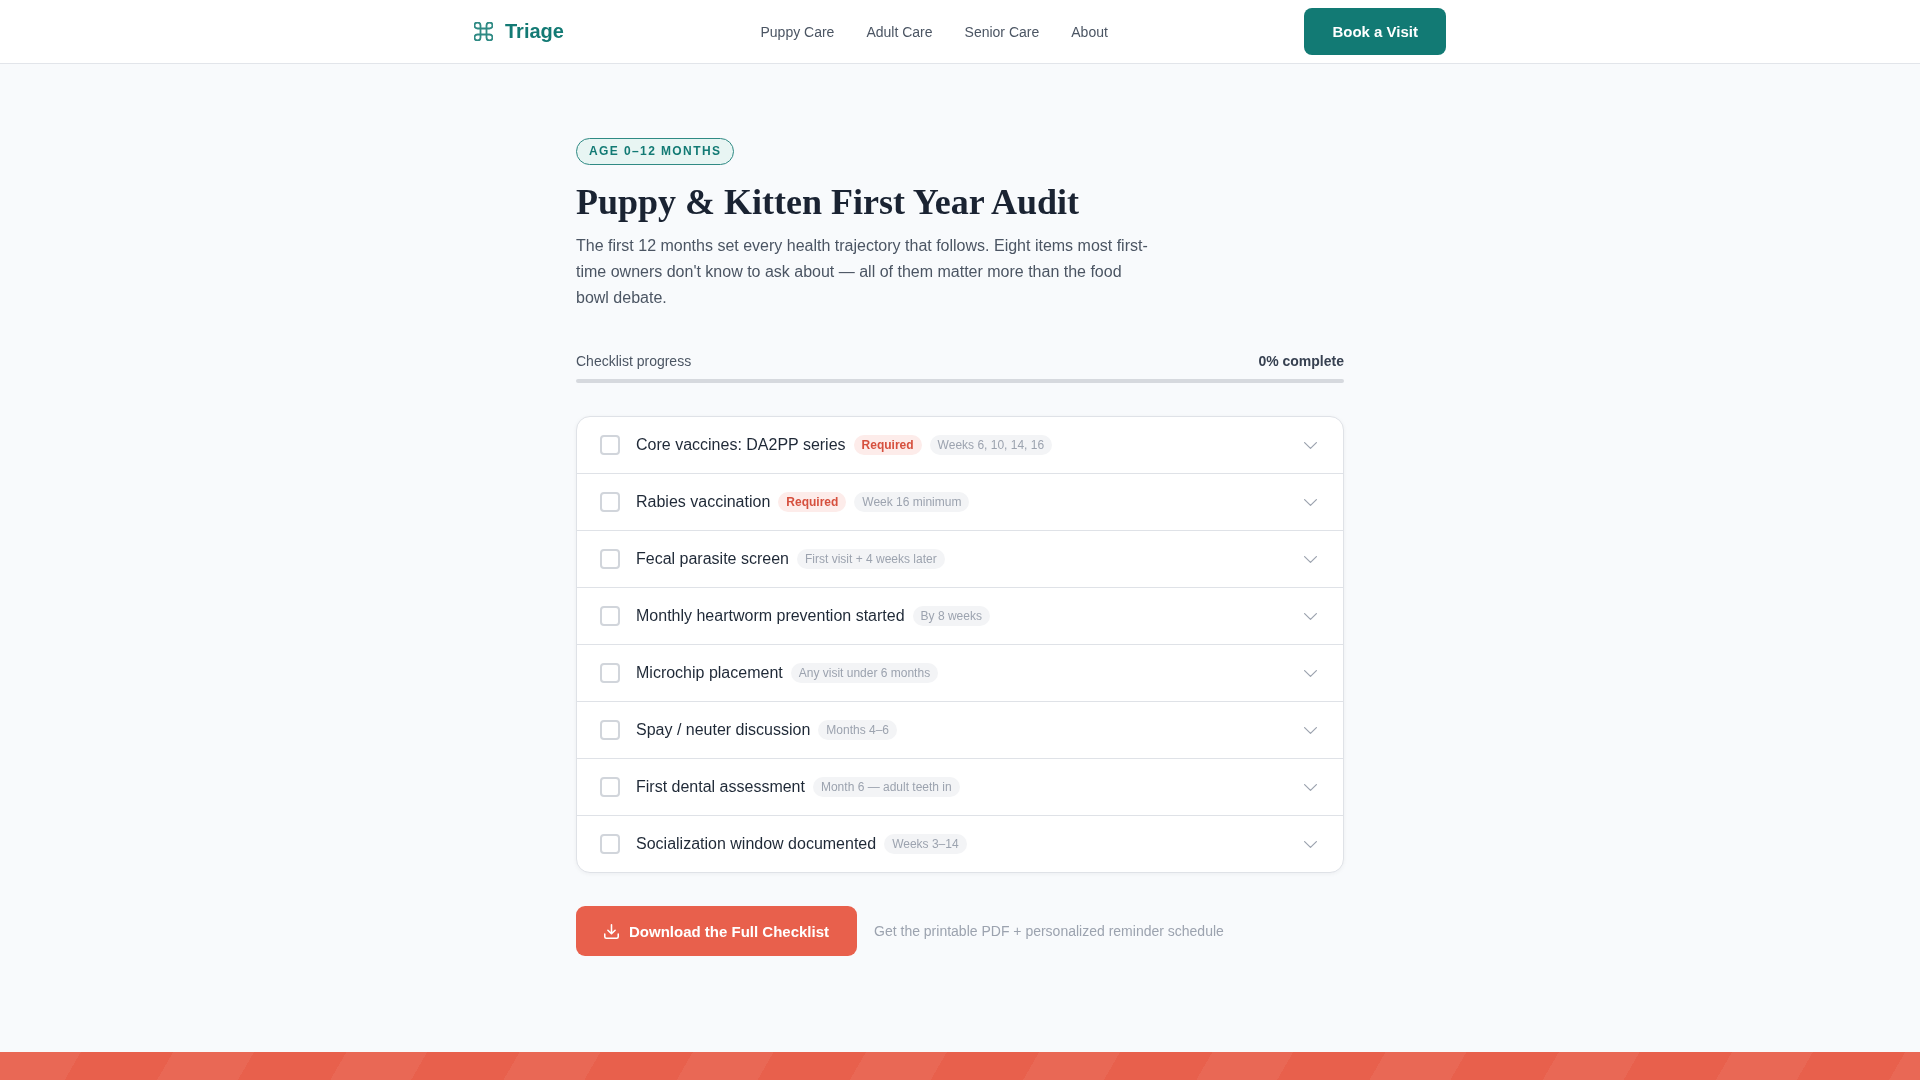 The height and width of the screenshot is (1080, 1920). What do you see at coordinates (1089, 31) in the screenshot?
I see `nav-link: About` at bounding box center [1089, 31].